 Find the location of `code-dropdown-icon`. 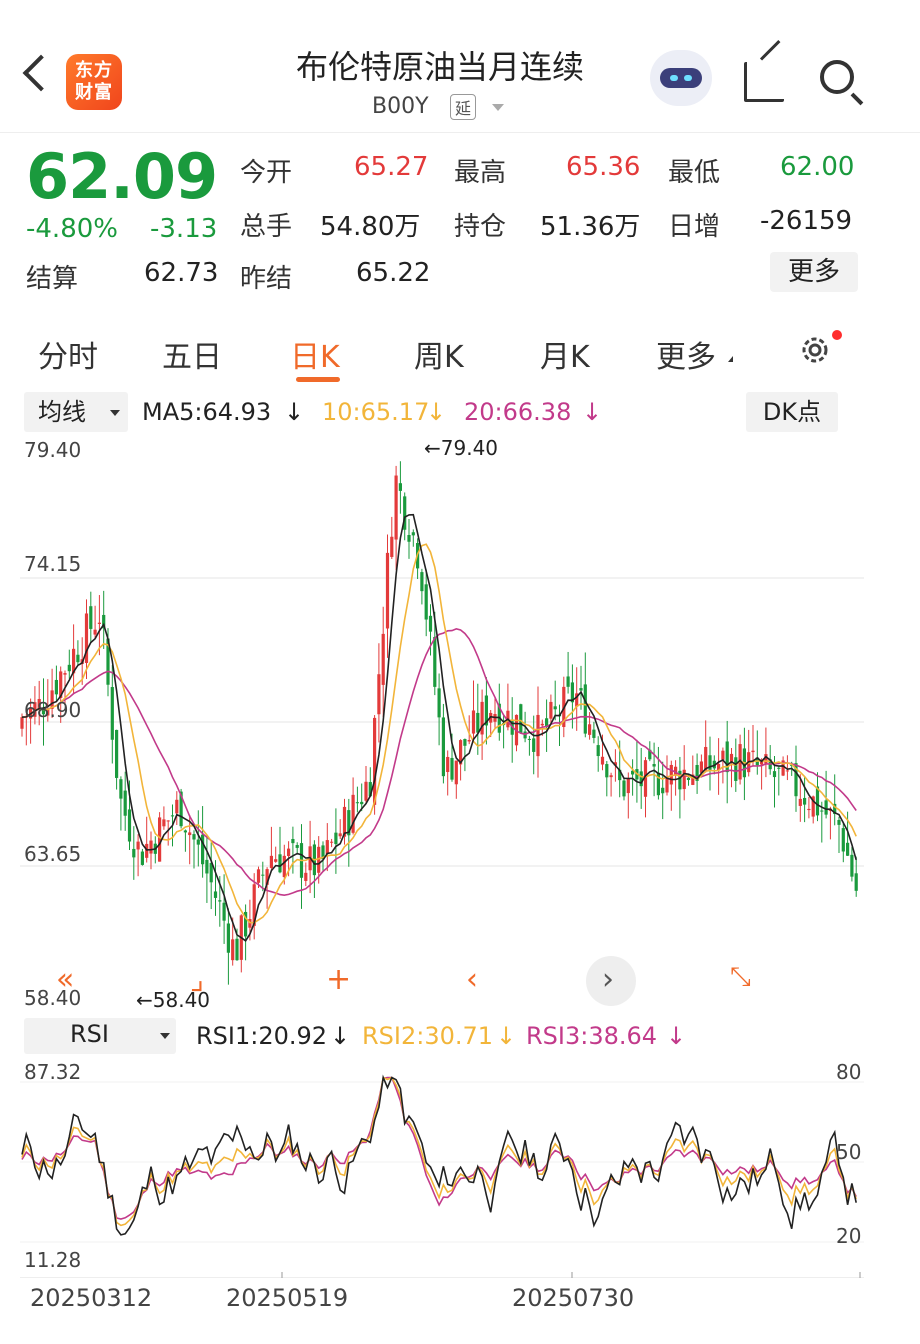

code-dropdown-icon is located at coordinates (498, 107).